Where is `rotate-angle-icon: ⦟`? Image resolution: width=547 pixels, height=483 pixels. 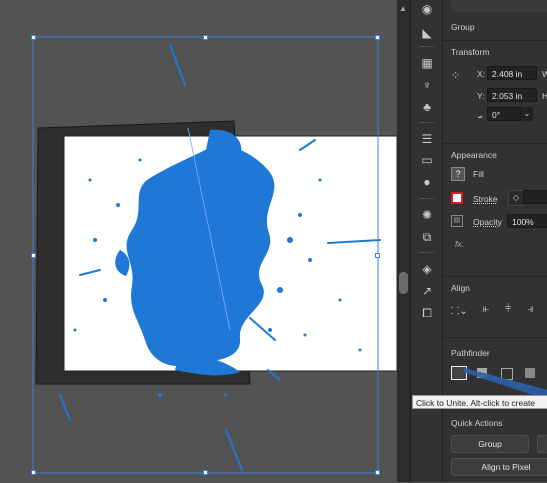 rotate-angle-icon: ⦟ is located at coordinates (480, 115).